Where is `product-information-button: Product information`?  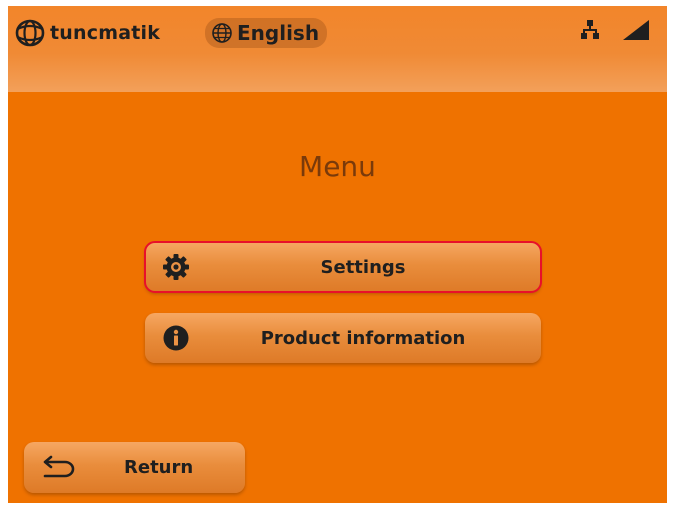 product-information-button: Product information is located at coordinates (343, 338).